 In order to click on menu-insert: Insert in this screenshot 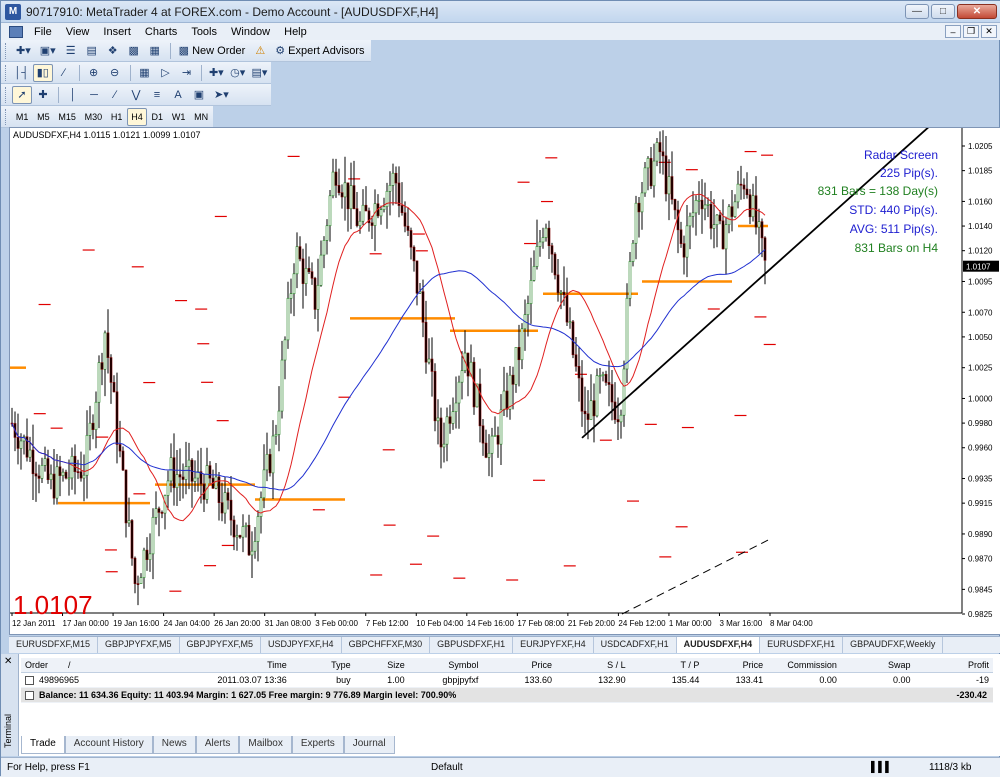, I will do `click(117, 32)`.